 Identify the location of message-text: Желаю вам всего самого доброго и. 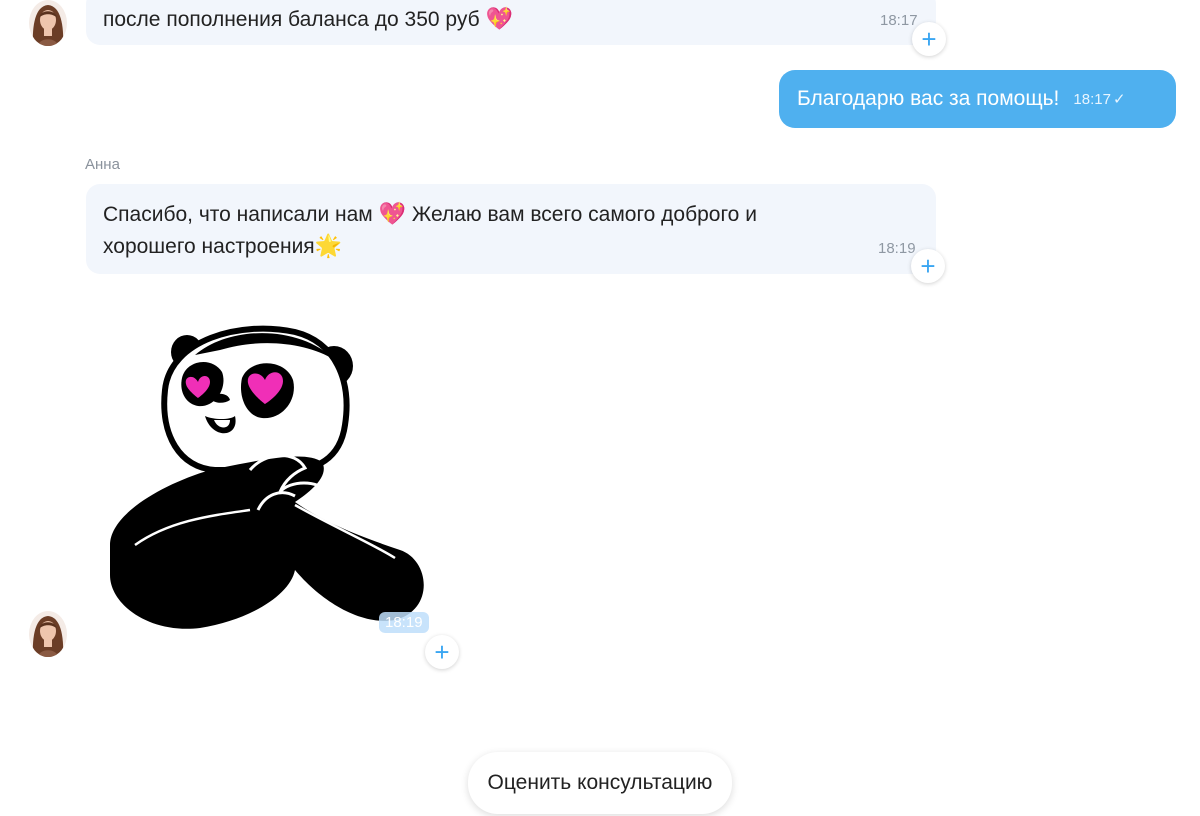
(584, 214).